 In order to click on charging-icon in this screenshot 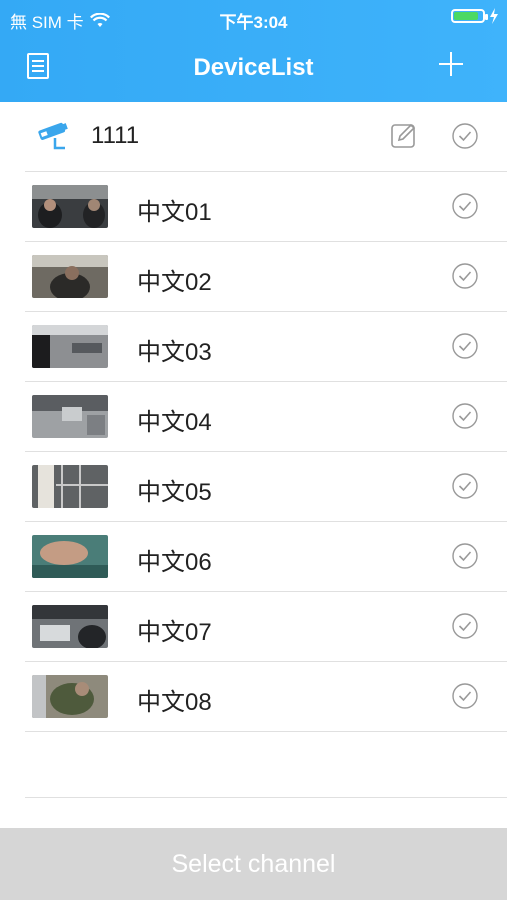, I will do `click(494, 16)`.